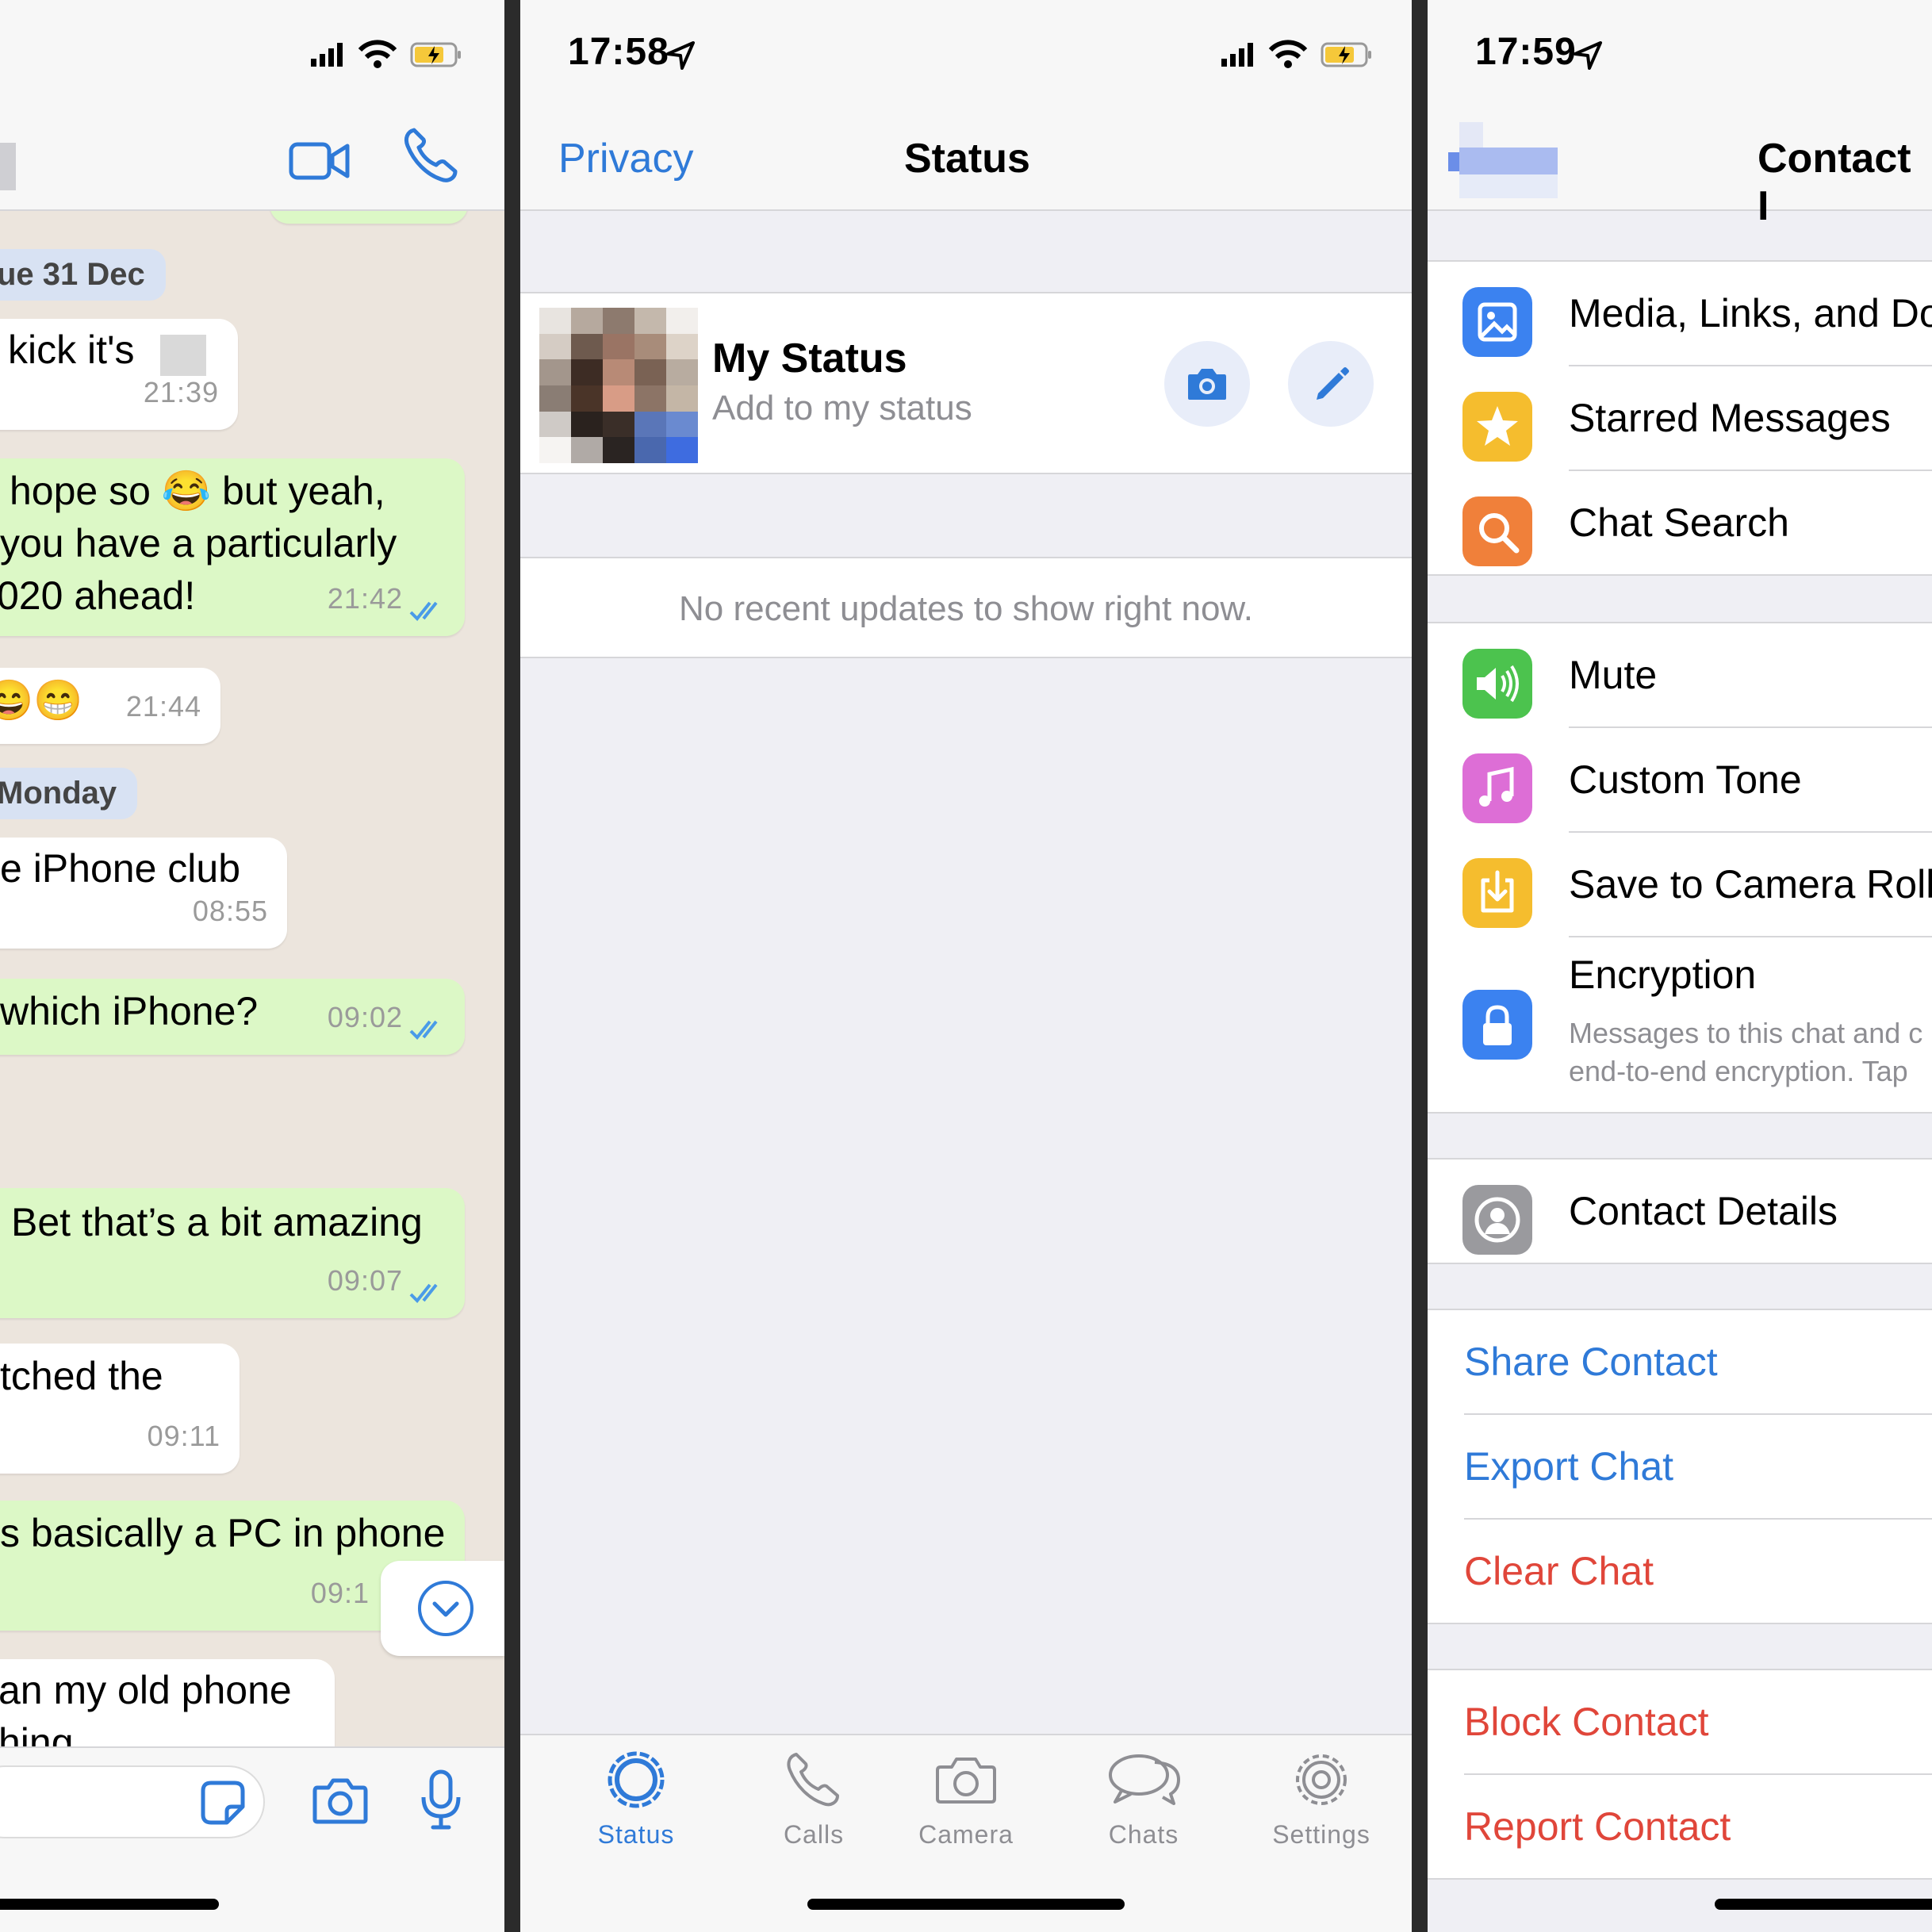 The height and width of the screenshot is (1932, 1932). What do you see at coordinates (1680, 1827) in the screenshot?
I see `report-contact-button: Report Contact` at bounding box center [1680, 1827].